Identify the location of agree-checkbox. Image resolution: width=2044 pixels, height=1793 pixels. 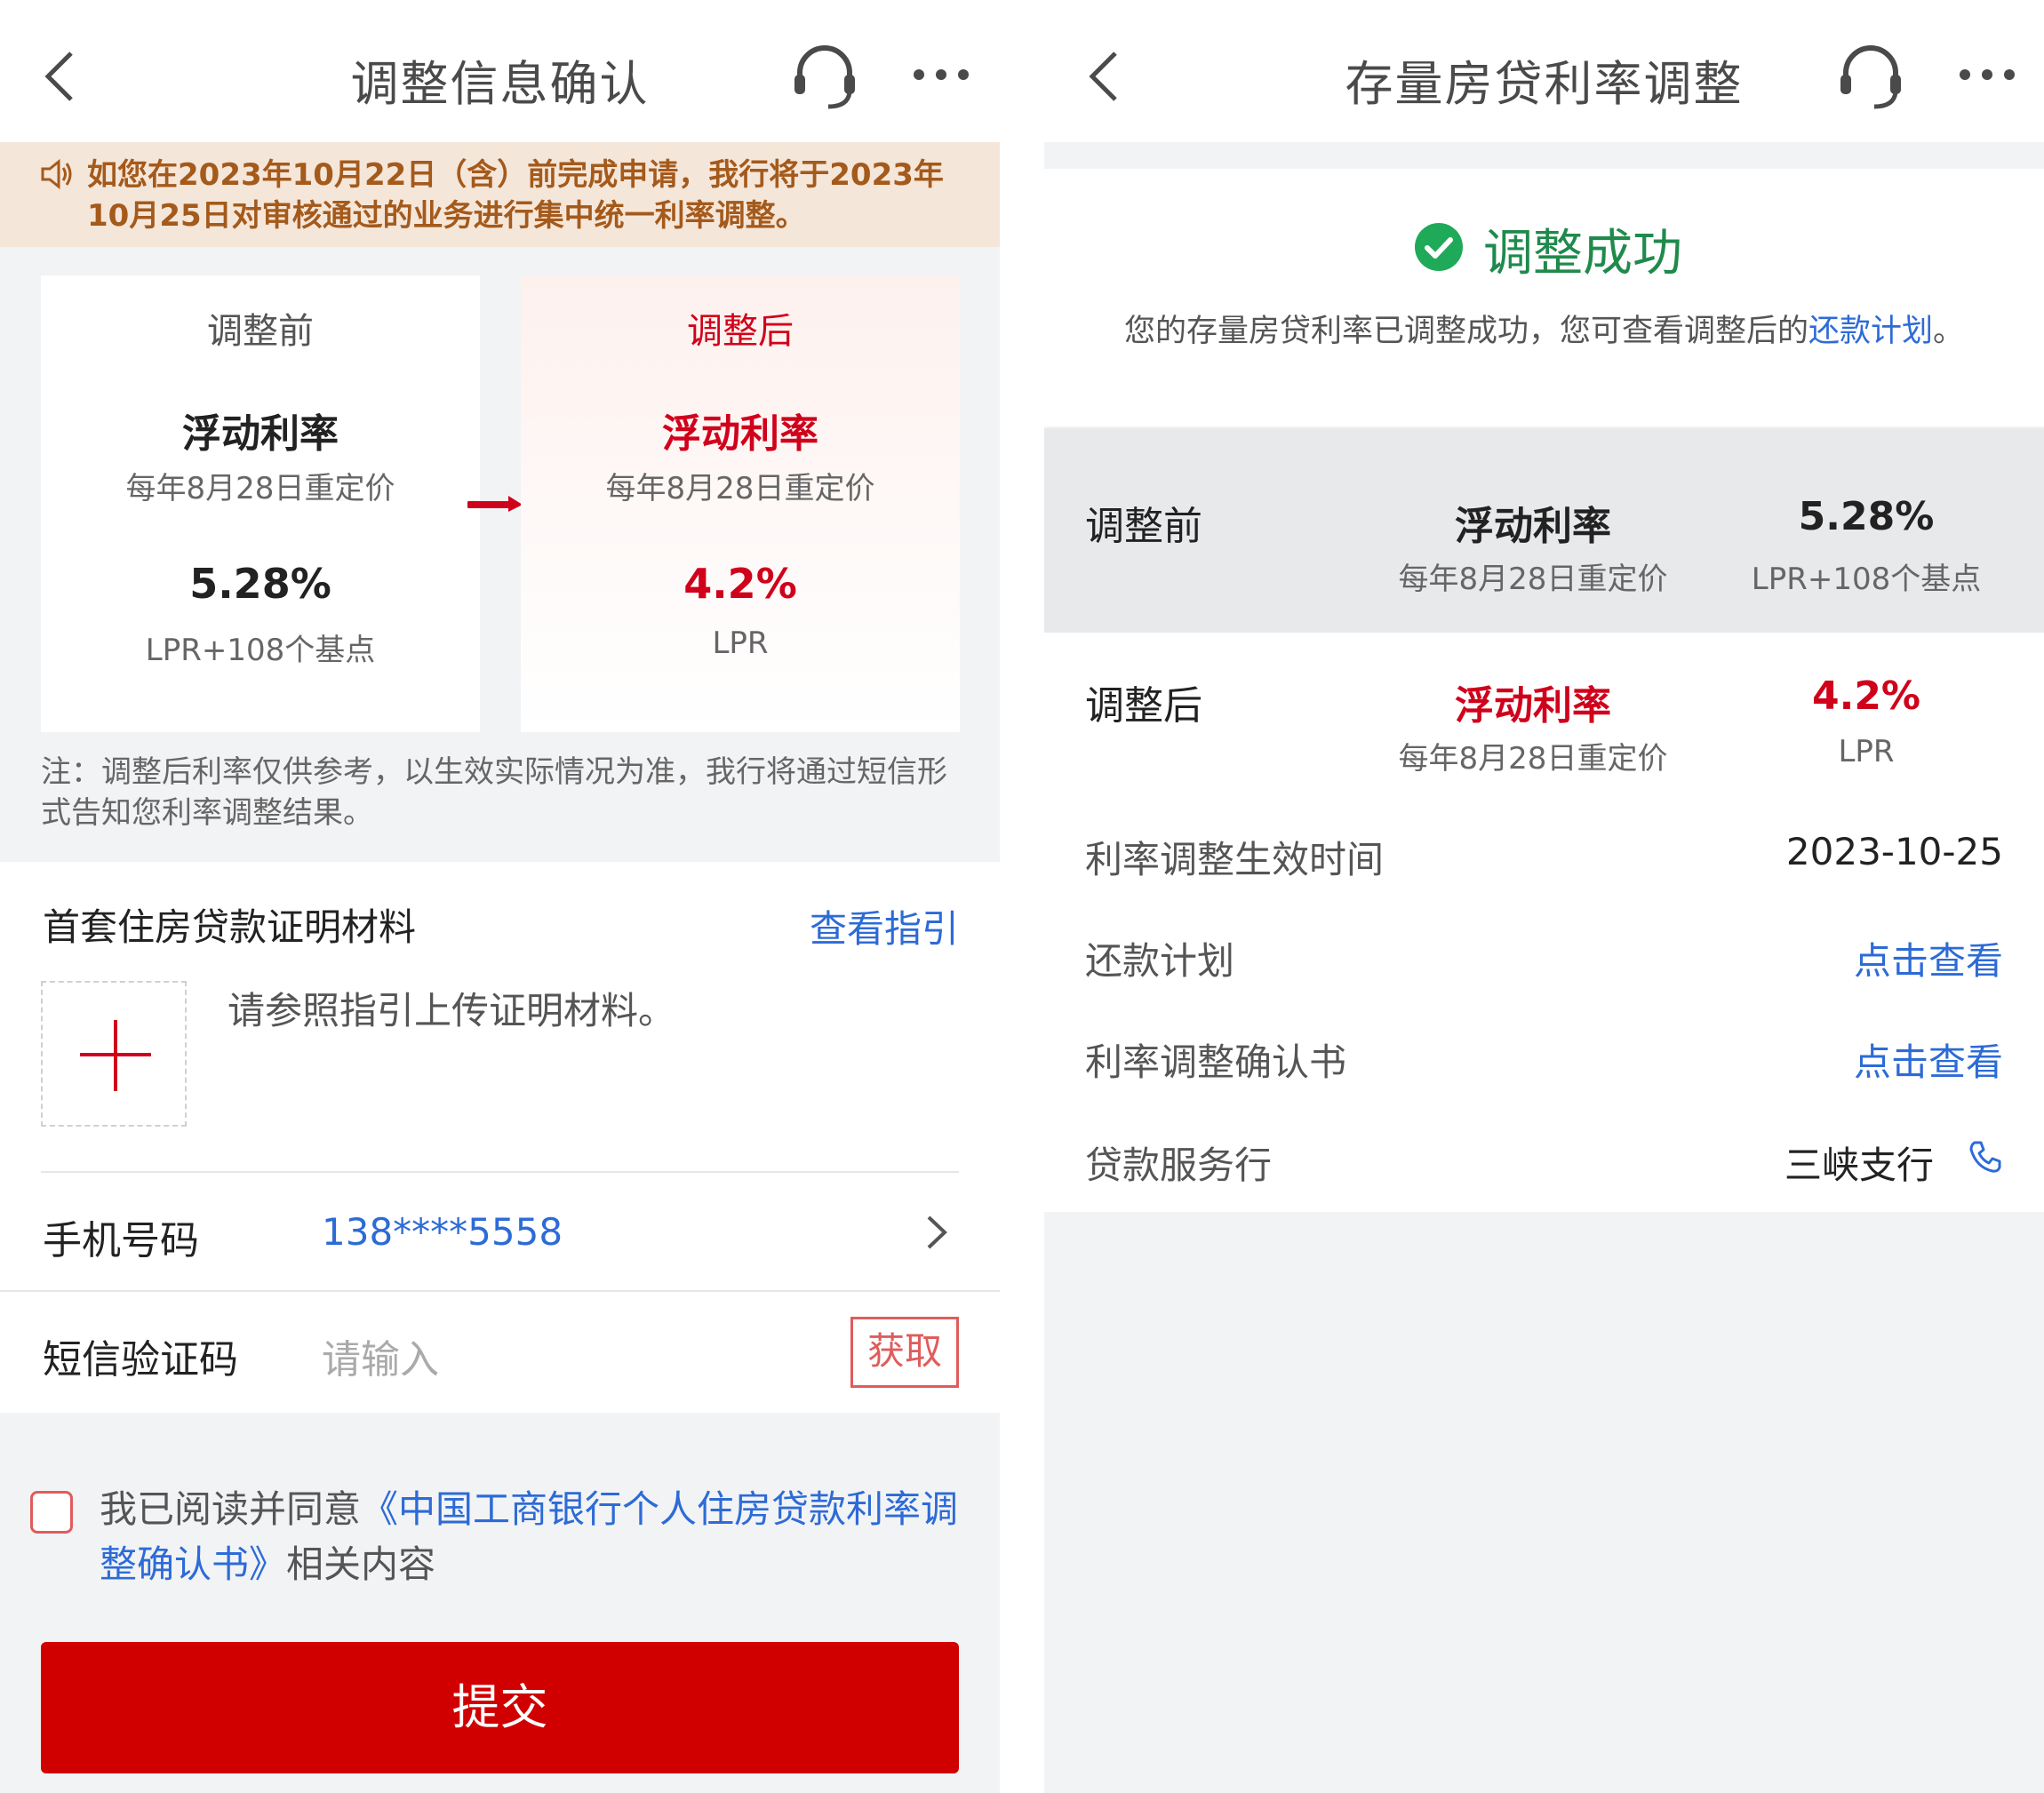
(51, 1512).